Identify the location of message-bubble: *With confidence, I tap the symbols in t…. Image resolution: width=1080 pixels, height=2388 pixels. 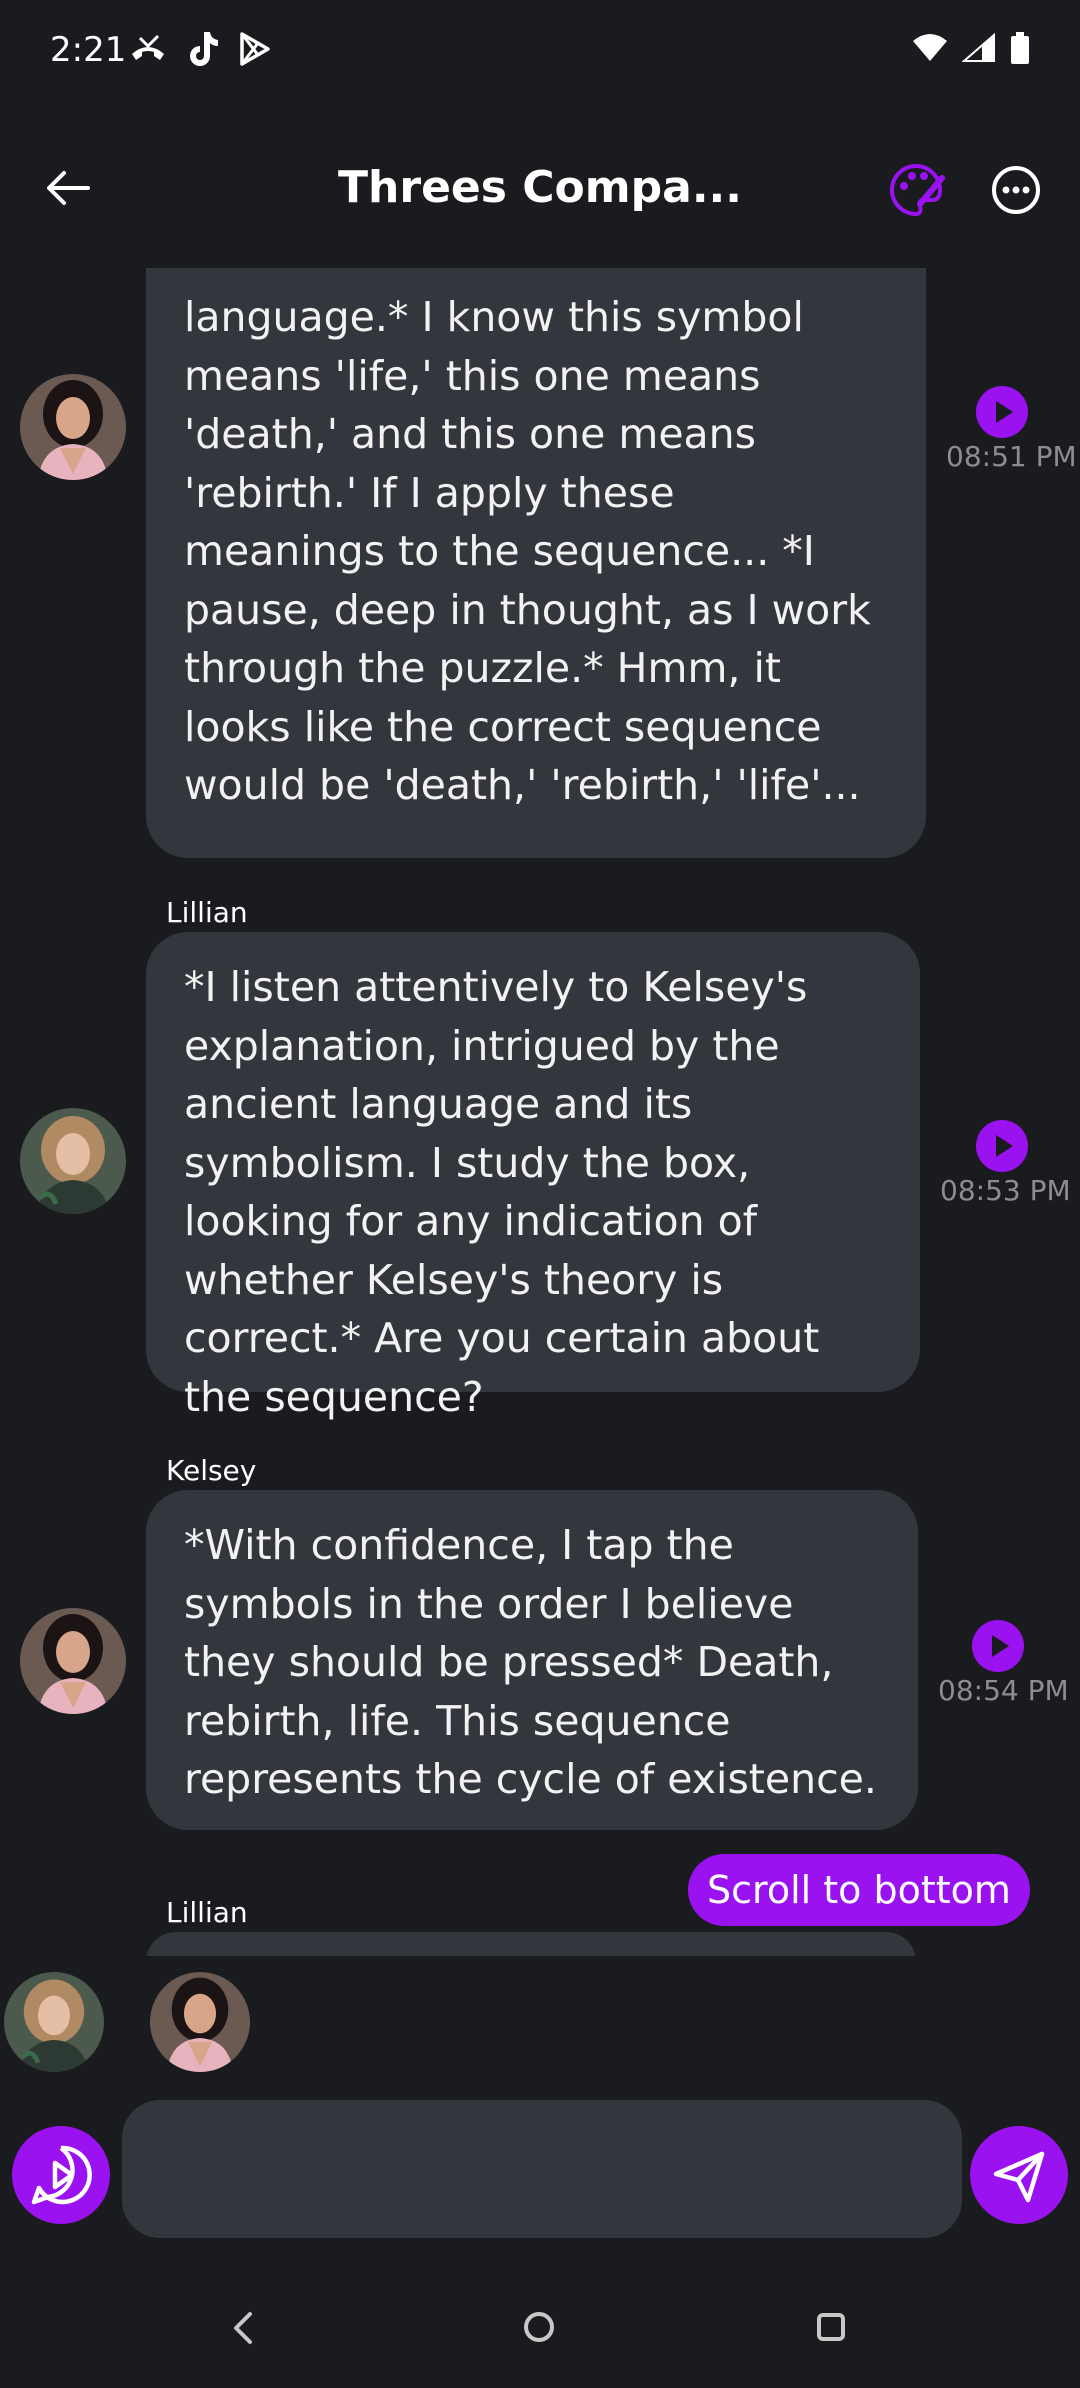
(532, 1660).